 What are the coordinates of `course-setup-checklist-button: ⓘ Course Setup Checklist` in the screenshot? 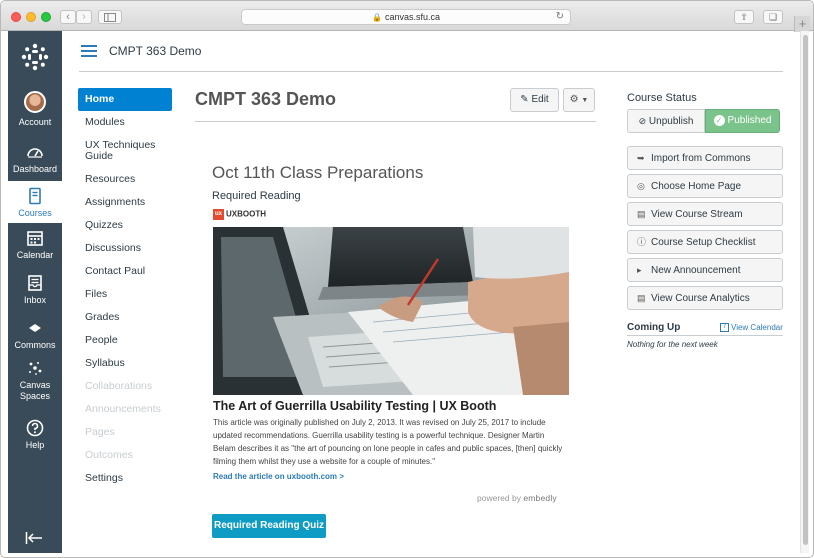 It's located at (705, 242).